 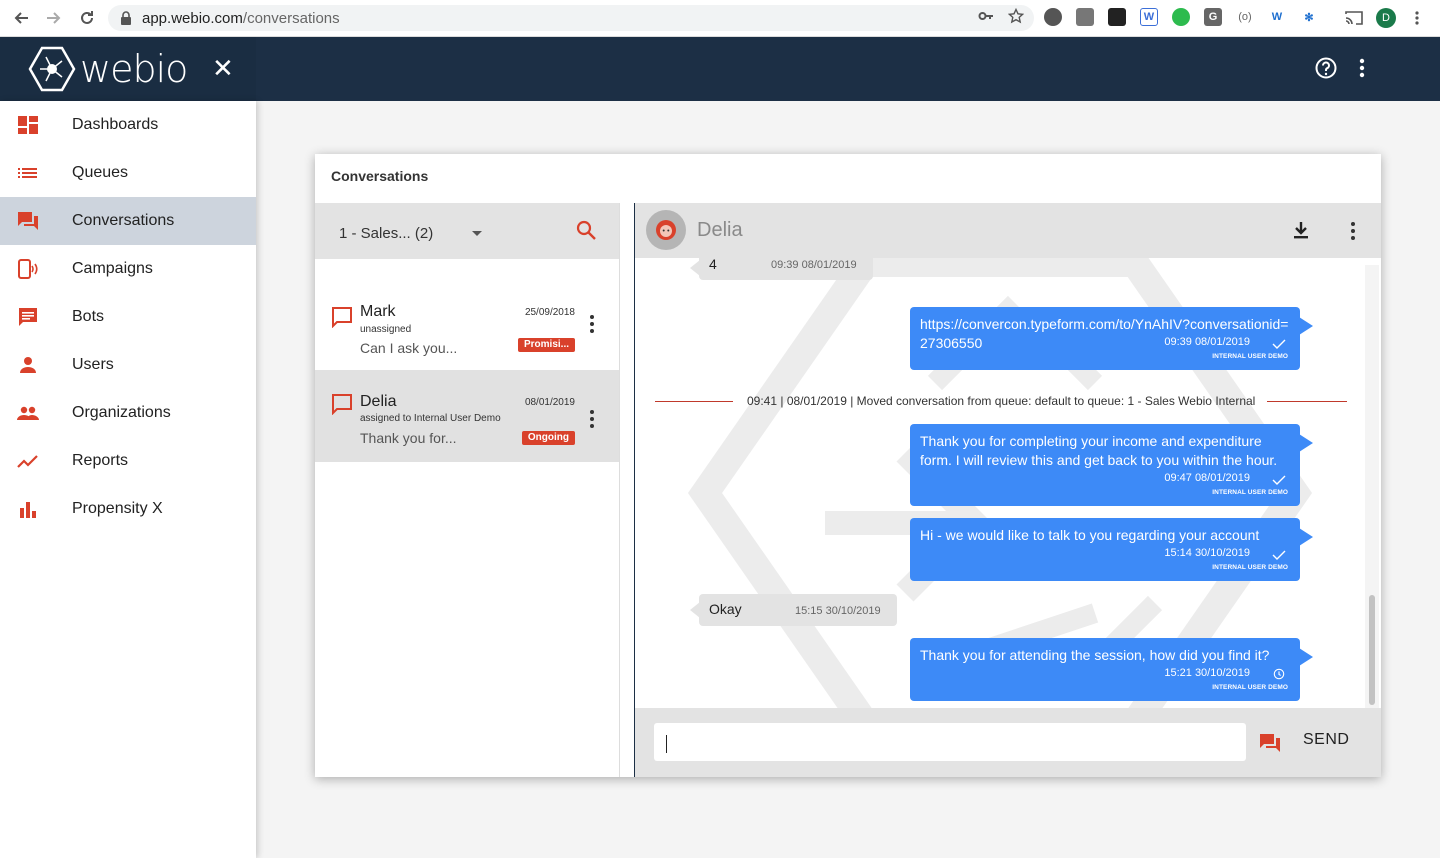 What do you see at coordinates (725, 609) in the screenshot?
I see `message-text: Okay` at bounding box center [725, 609].